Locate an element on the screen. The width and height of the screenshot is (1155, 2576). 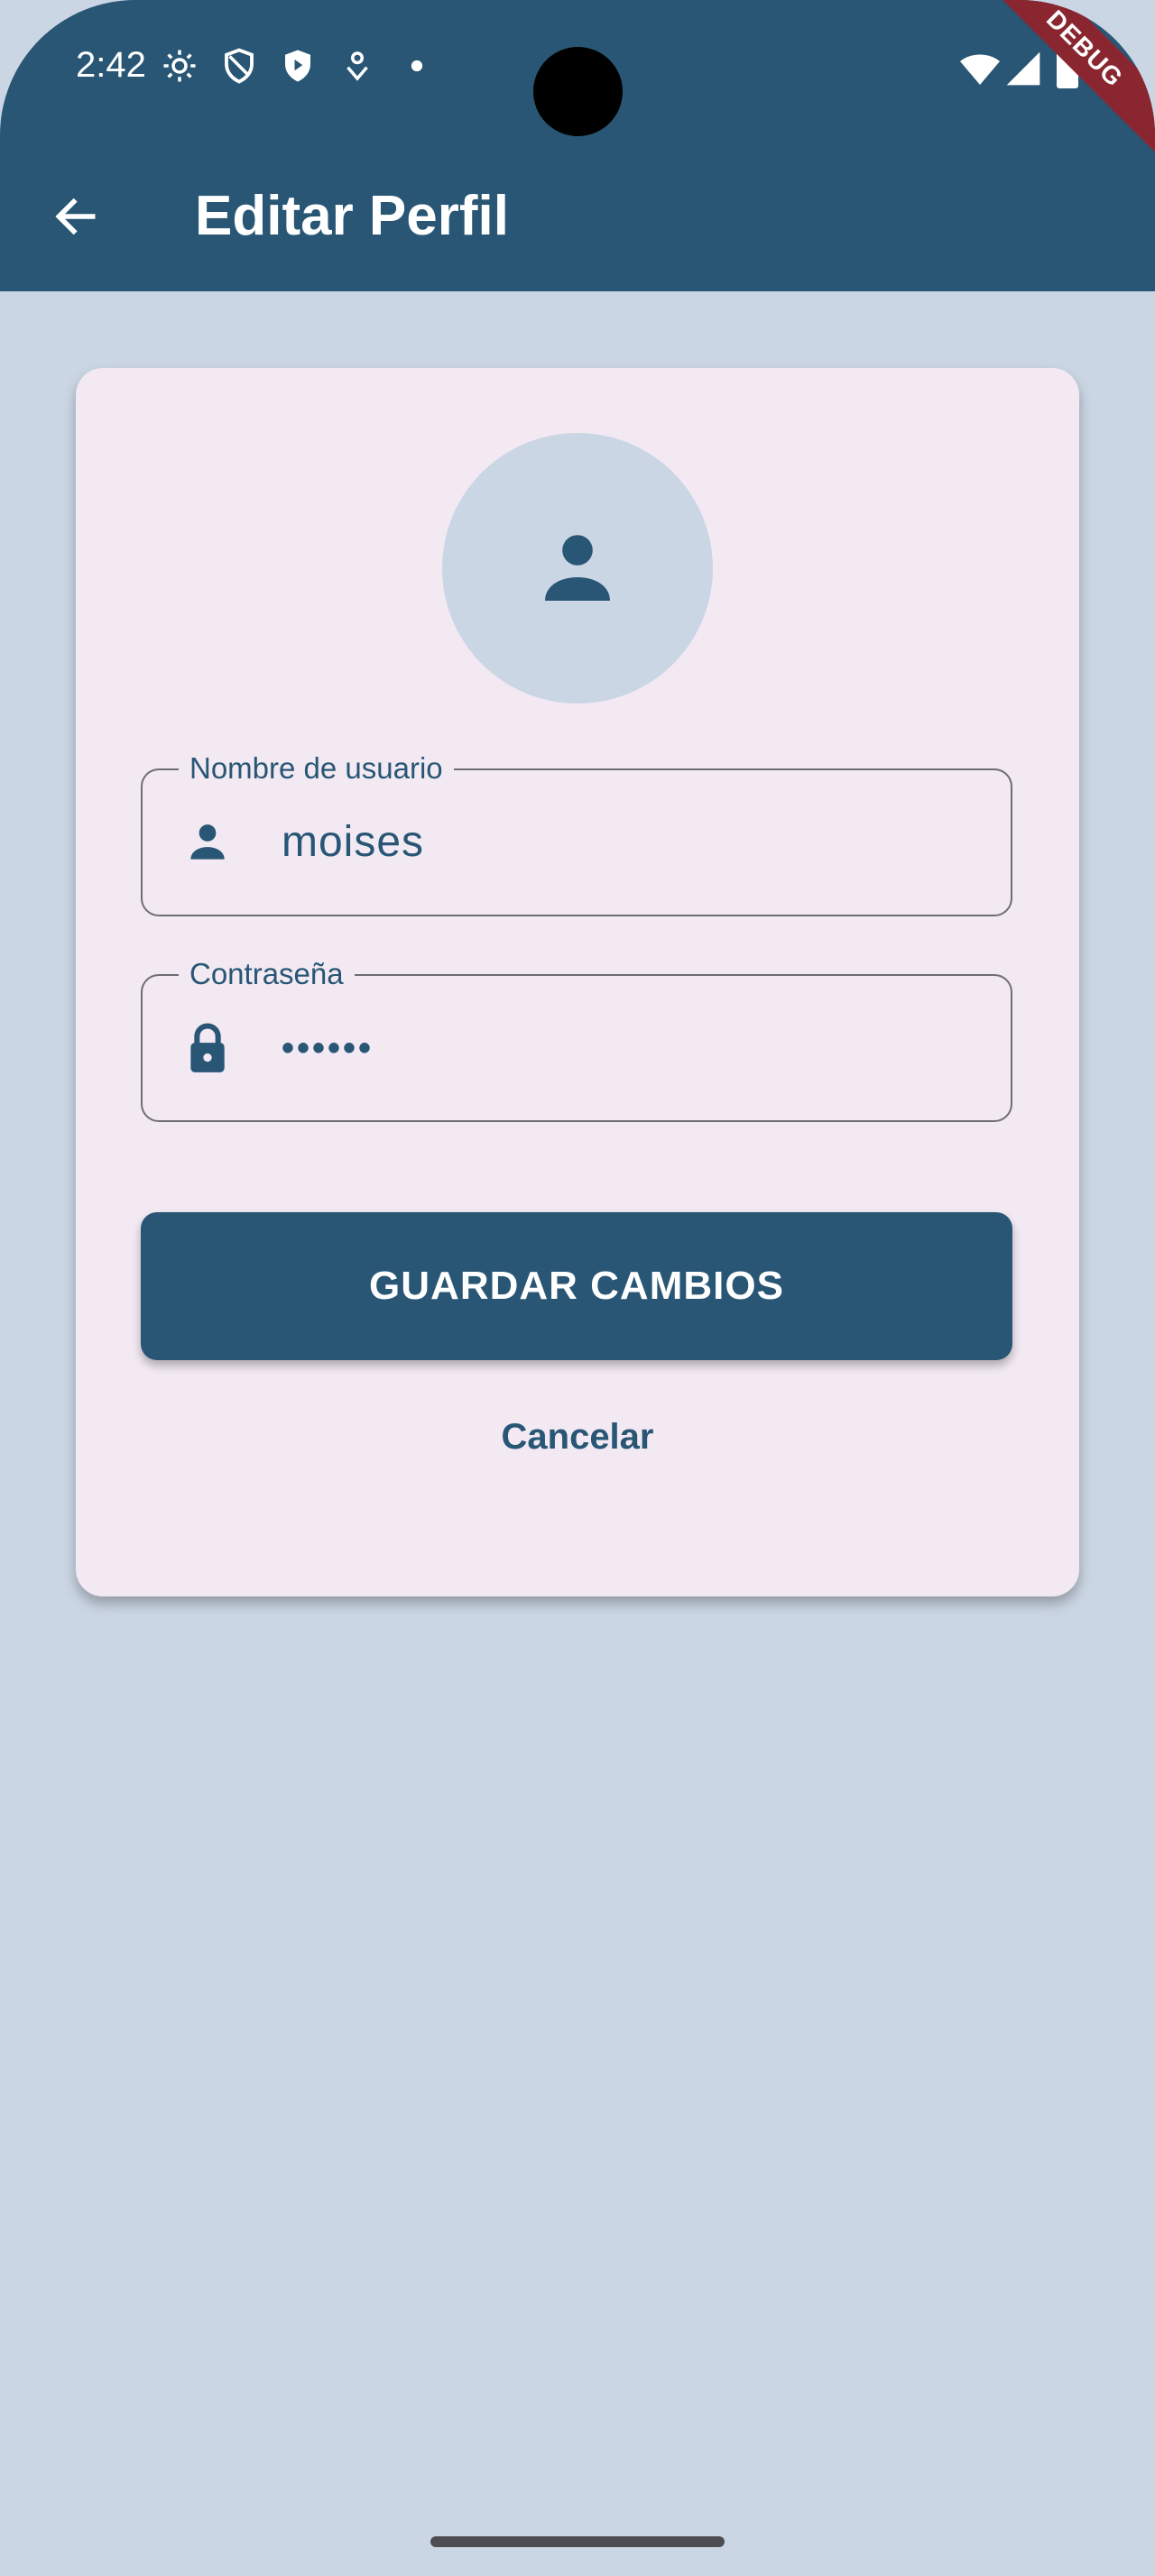
home-indicator is located at coordinates (577, 2541).